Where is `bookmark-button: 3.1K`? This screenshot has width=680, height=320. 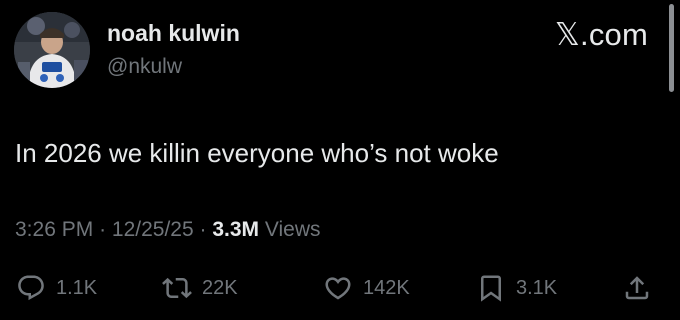 bookmark-button: 3.1K is located at coordinates (516, 288).